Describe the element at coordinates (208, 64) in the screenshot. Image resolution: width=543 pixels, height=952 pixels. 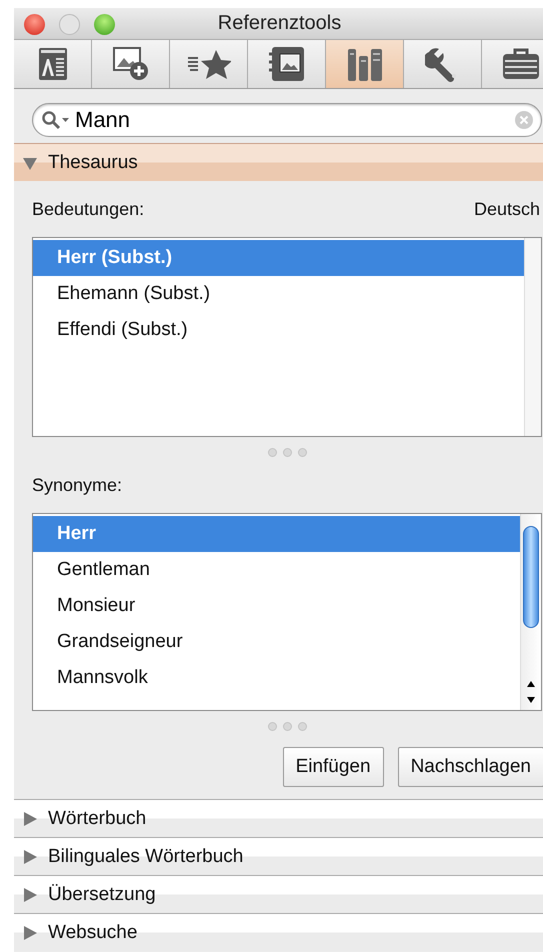
I see `list-star-icon` at that location.